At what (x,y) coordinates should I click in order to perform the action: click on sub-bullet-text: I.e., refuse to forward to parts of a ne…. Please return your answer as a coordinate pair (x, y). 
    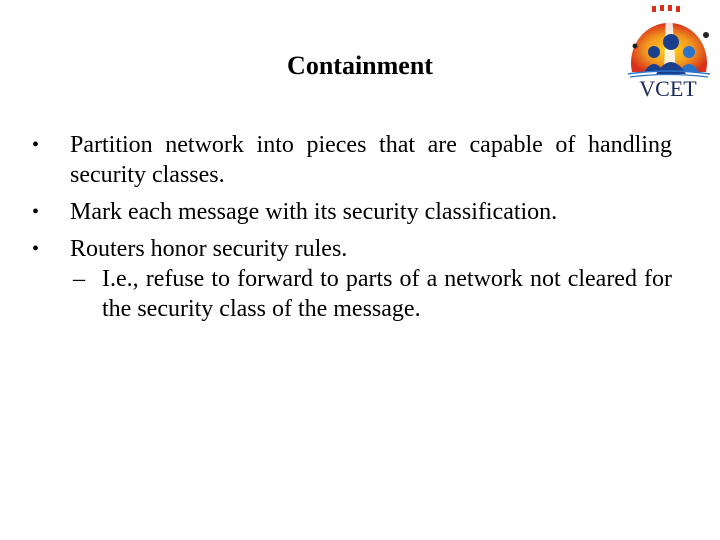
    Looking at the image, I should click on (387, 294).